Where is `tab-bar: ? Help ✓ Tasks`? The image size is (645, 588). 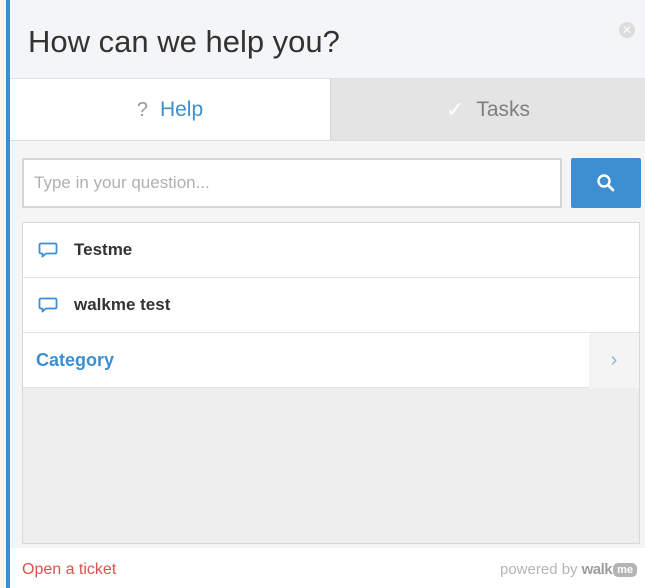
tab-bar: ? Help ✓ Tasks is located at coordinates (327, 109).